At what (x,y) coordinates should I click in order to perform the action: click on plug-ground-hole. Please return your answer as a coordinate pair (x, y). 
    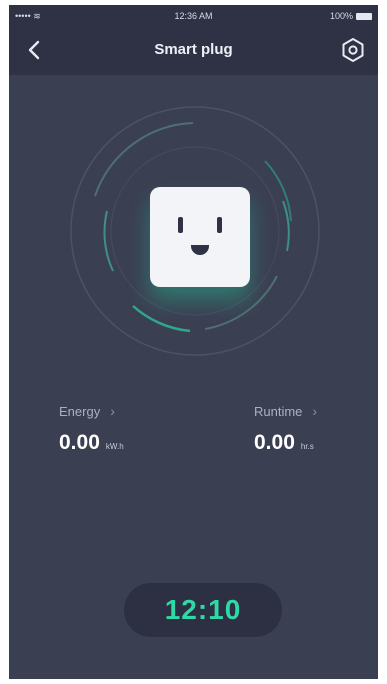
    Looking at the image, I should click on (200, 250).